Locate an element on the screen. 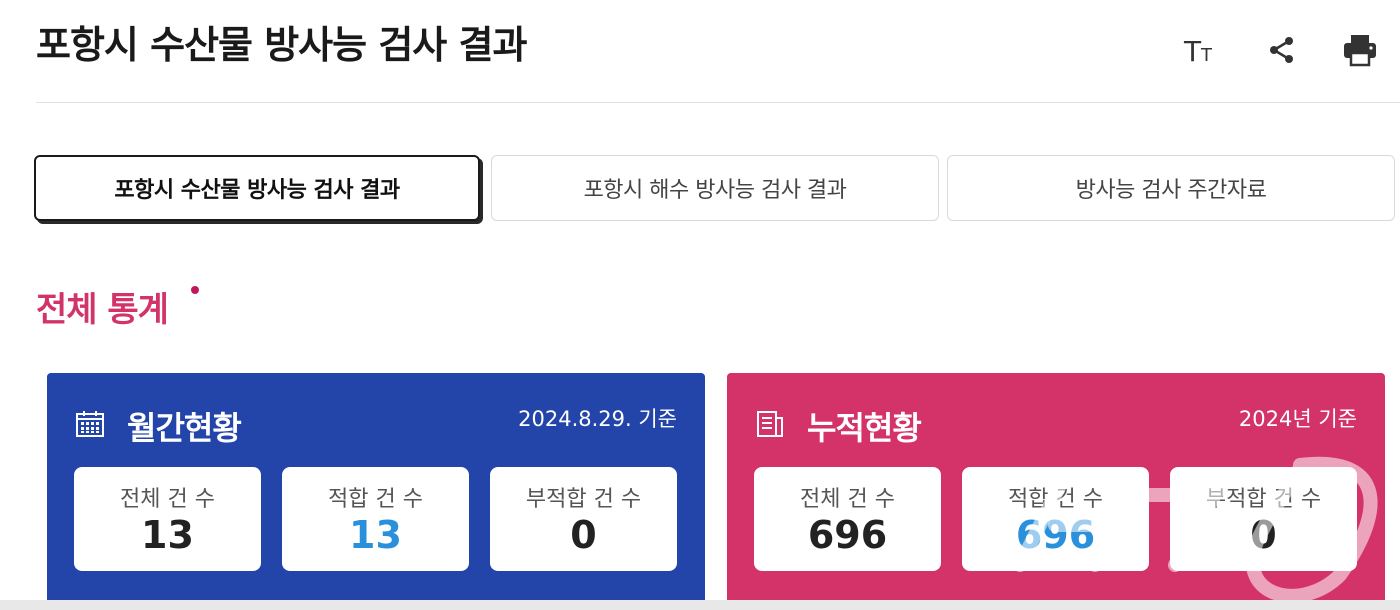 This screenshot has width=1400, height=610. cumulative-pass-card: 적합 건 수 696 is located at coordinates (1055, 519).